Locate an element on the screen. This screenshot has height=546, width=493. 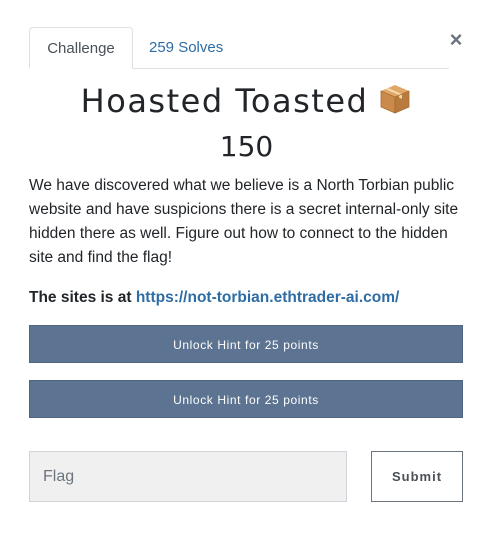
flag-input is located at coordinates (188, 476).